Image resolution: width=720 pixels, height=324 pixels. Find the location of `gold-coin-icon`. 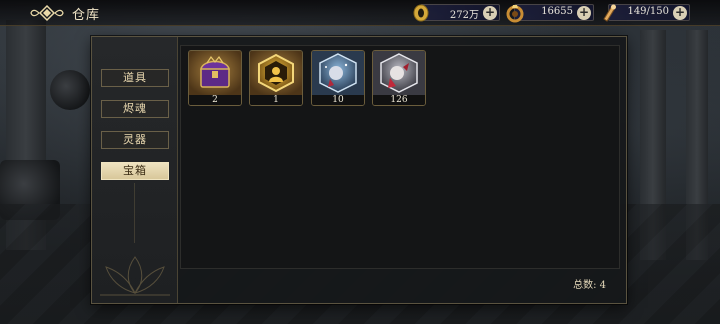

gold-coin-icon is located at coordinates (421, 13).